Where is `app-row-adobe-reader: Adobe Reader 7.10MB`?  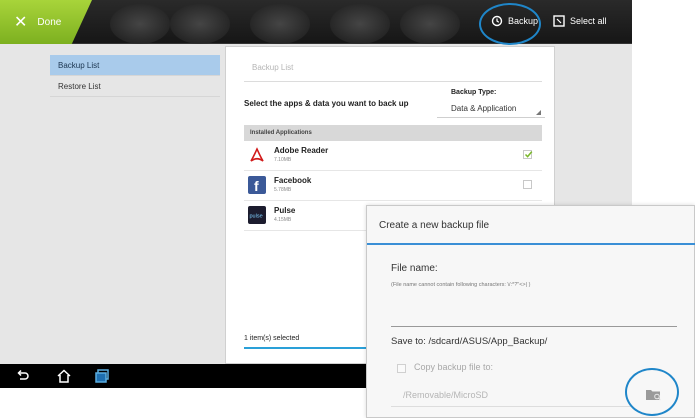
app-row-adobe-reader: Adobe Reader 7.10MB is located at coordinates (393, 156).